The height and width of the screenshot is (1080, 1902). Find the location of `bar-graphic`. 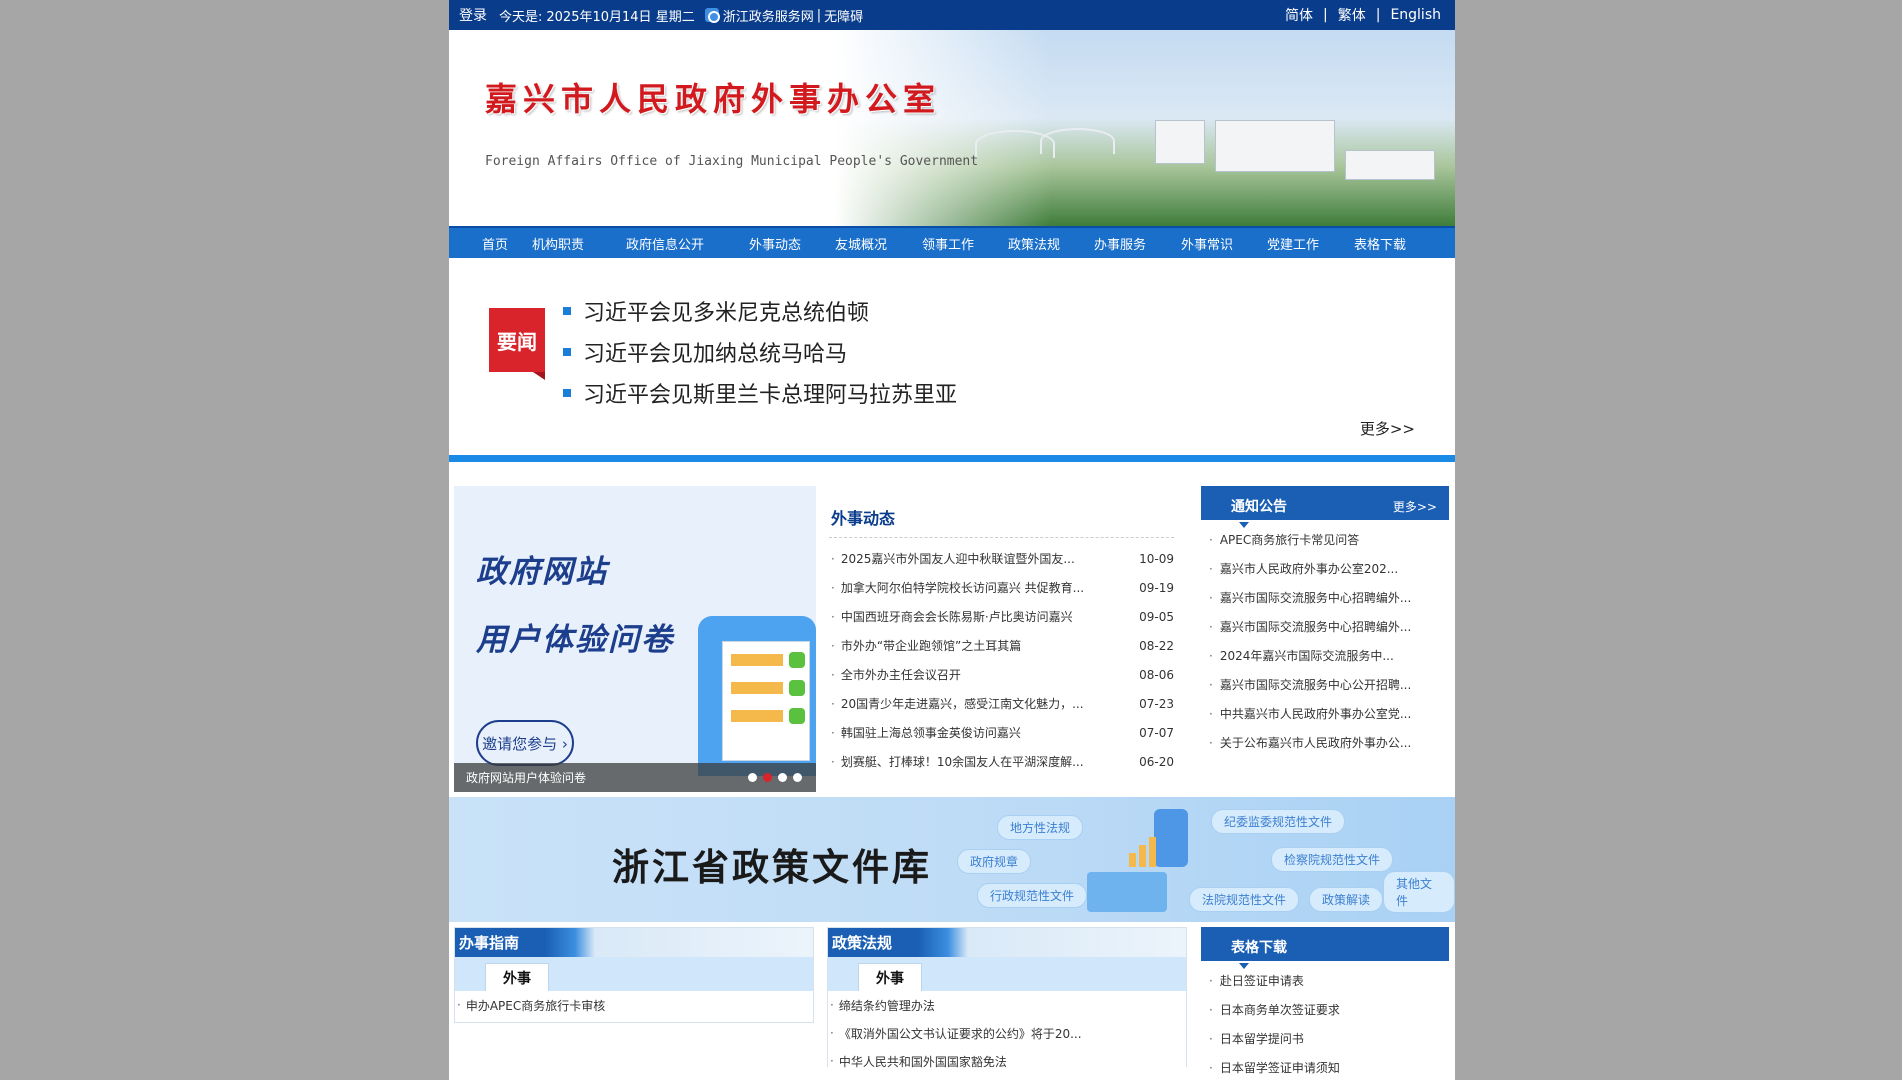

bar-graphic is located at coordinates (1152, 852).